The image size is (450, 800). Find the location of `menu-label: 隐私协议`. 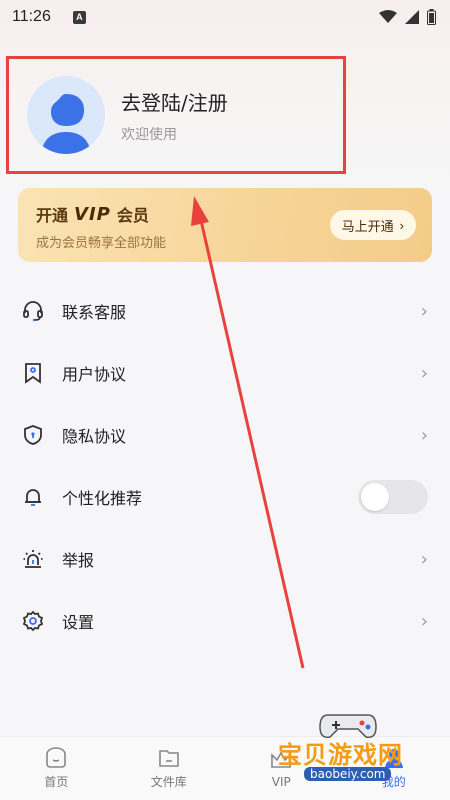

menu-label: 隐私协议 is located at coordinates (94, 436).